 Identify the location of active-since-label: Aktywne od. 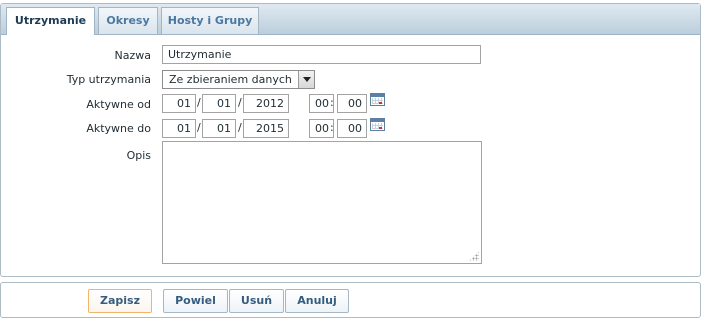
(118, 104).